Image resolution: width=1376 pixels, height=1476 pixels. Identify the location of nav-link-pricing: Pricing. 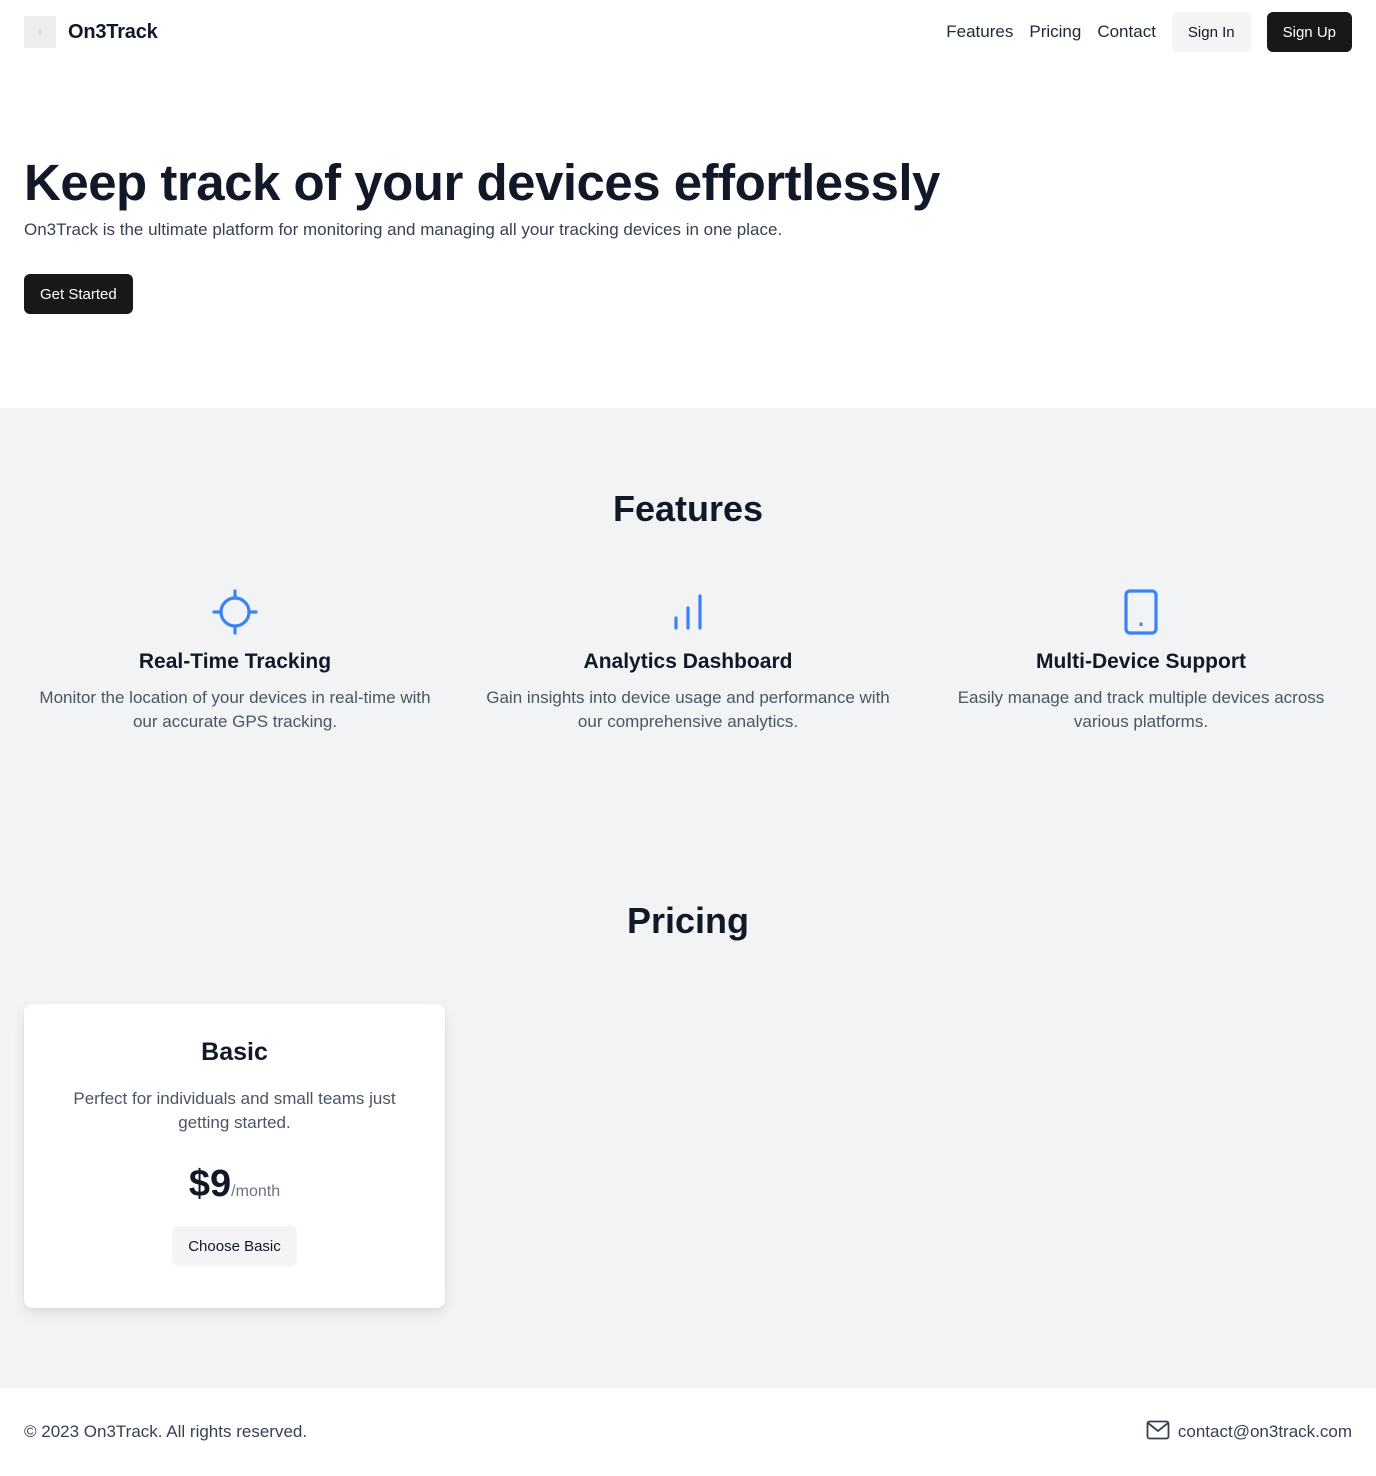
(1055, 32).